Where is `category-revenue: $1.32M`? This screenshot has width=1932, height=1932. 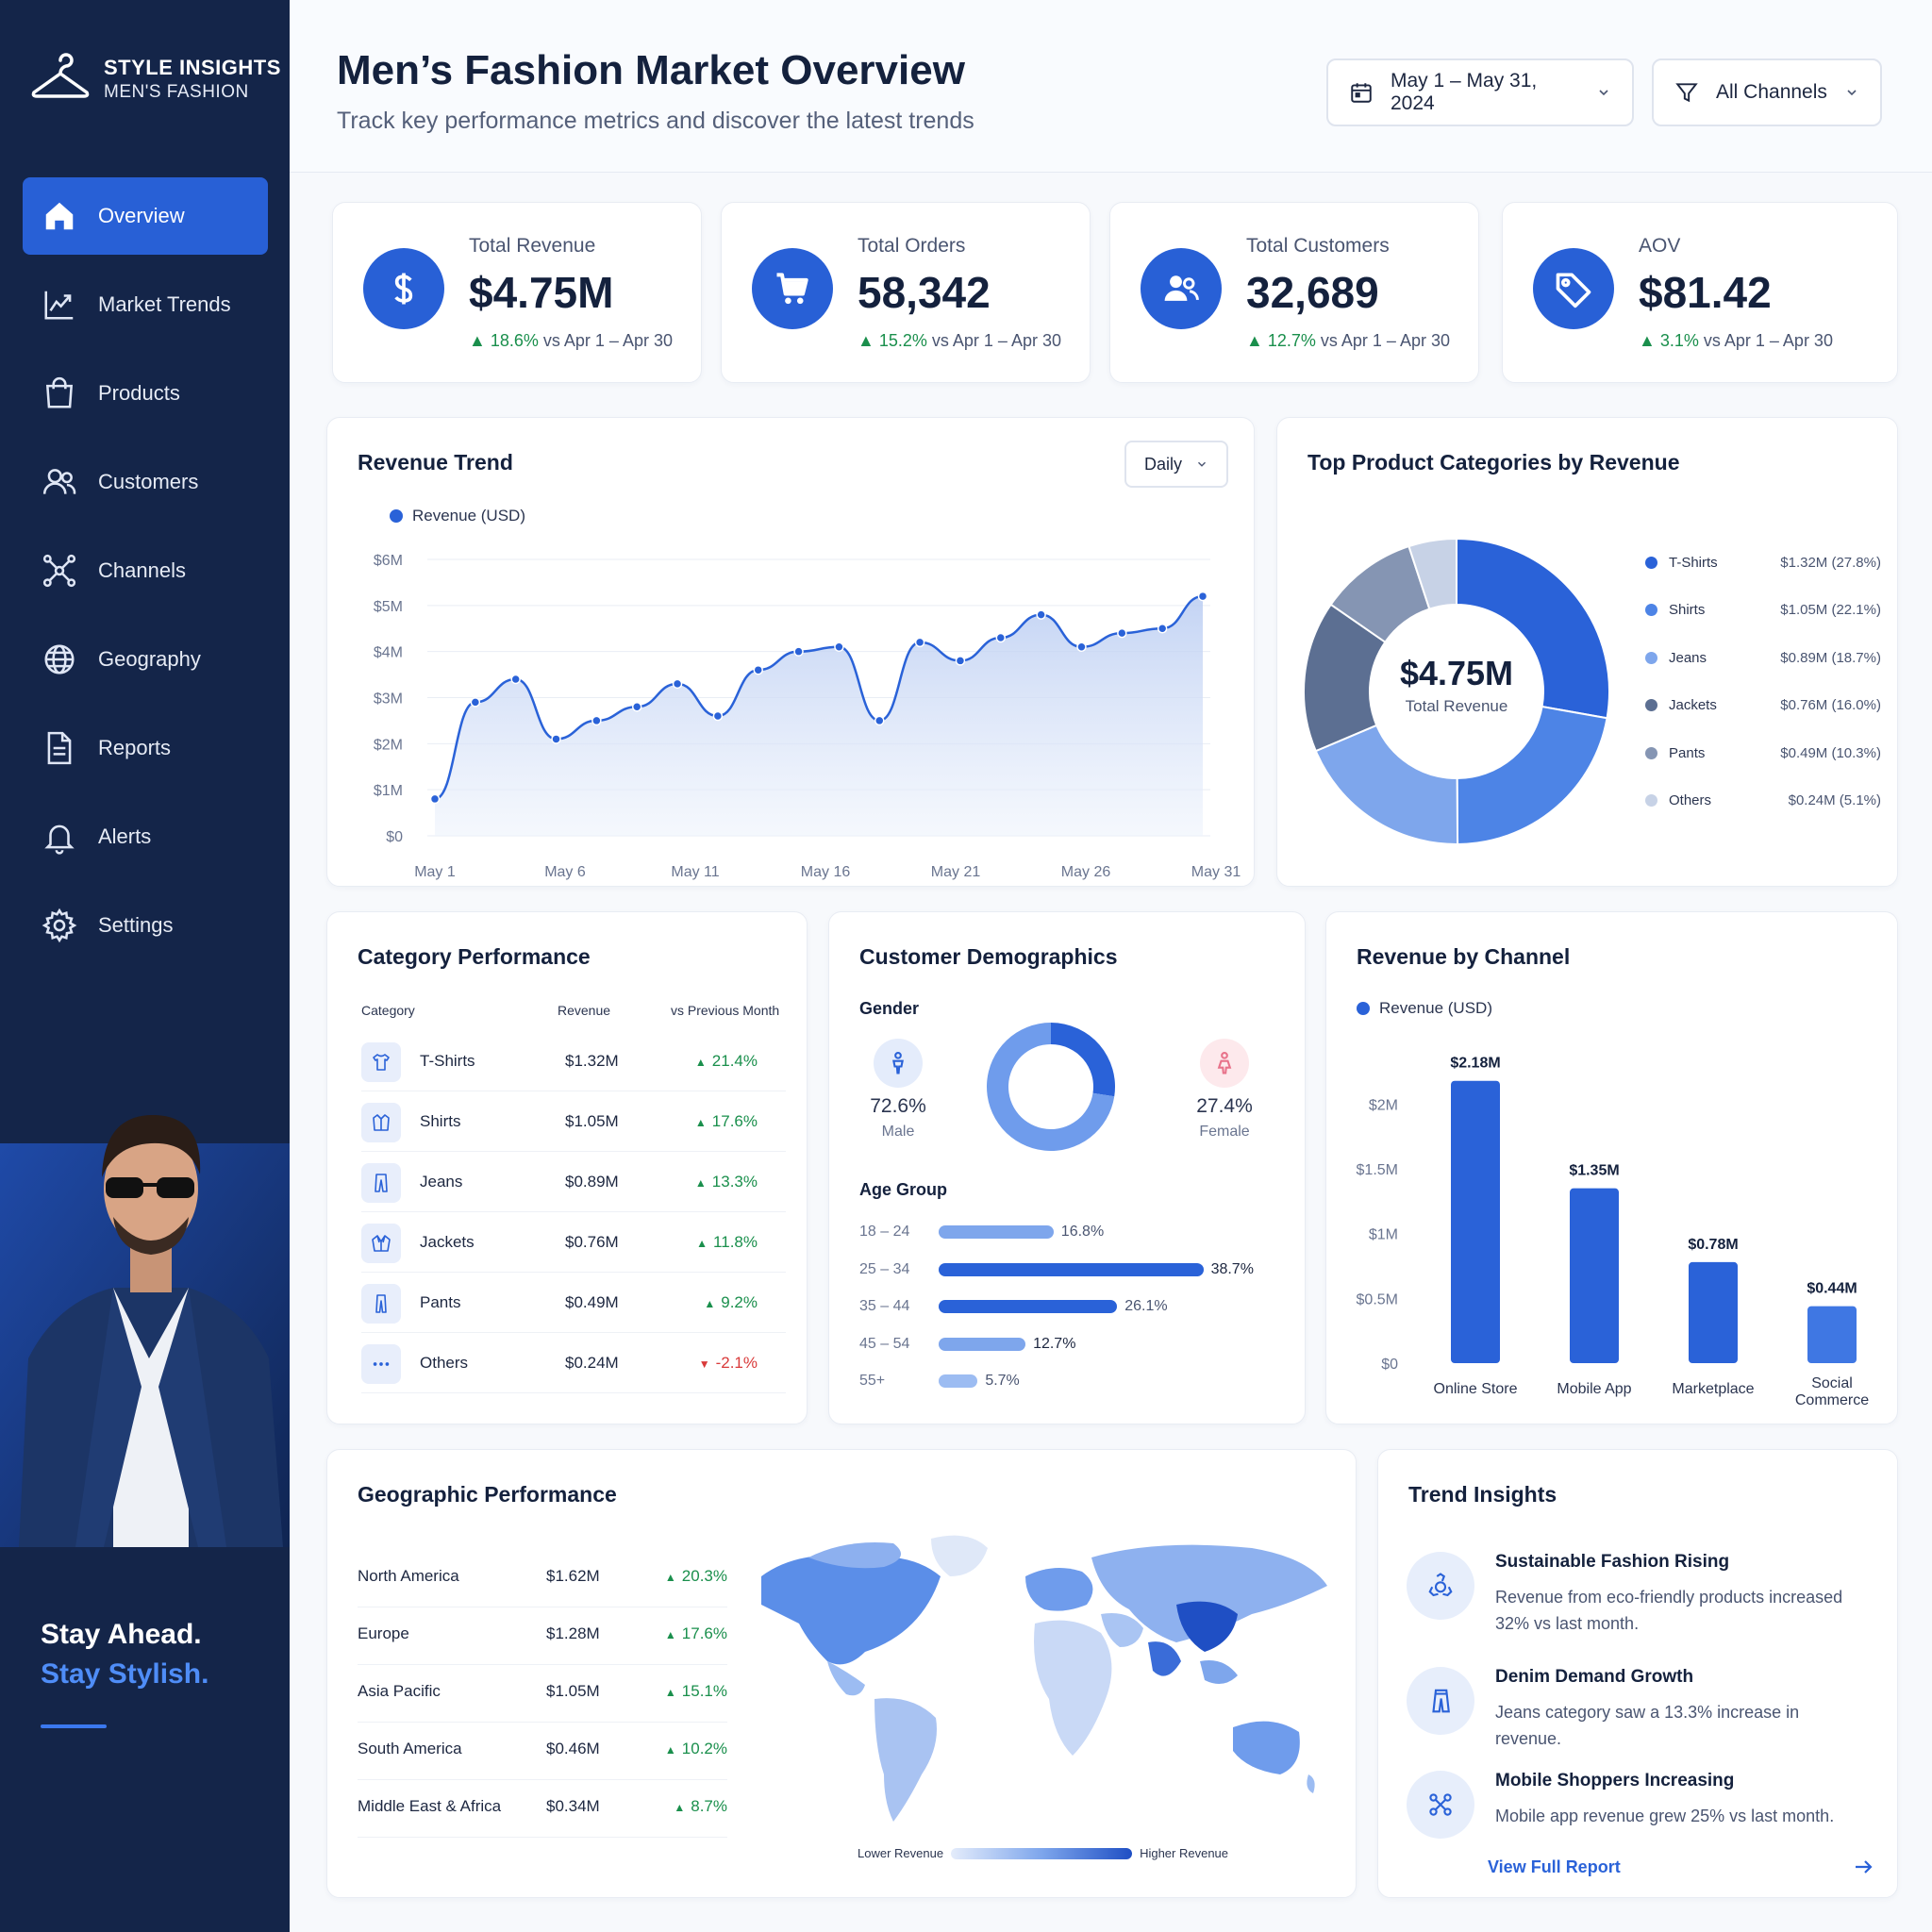 category-revenue: $1.32M is located at coordinates (592, 1061).